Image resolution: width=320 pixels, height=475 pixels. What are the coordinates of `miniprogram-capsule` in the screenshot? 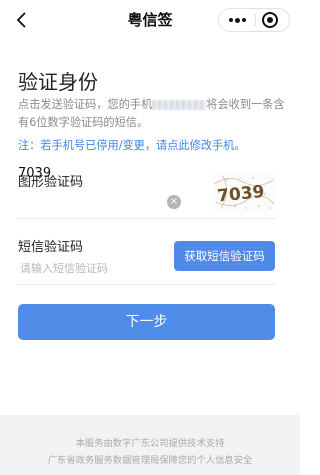 It's located at (254, 20).